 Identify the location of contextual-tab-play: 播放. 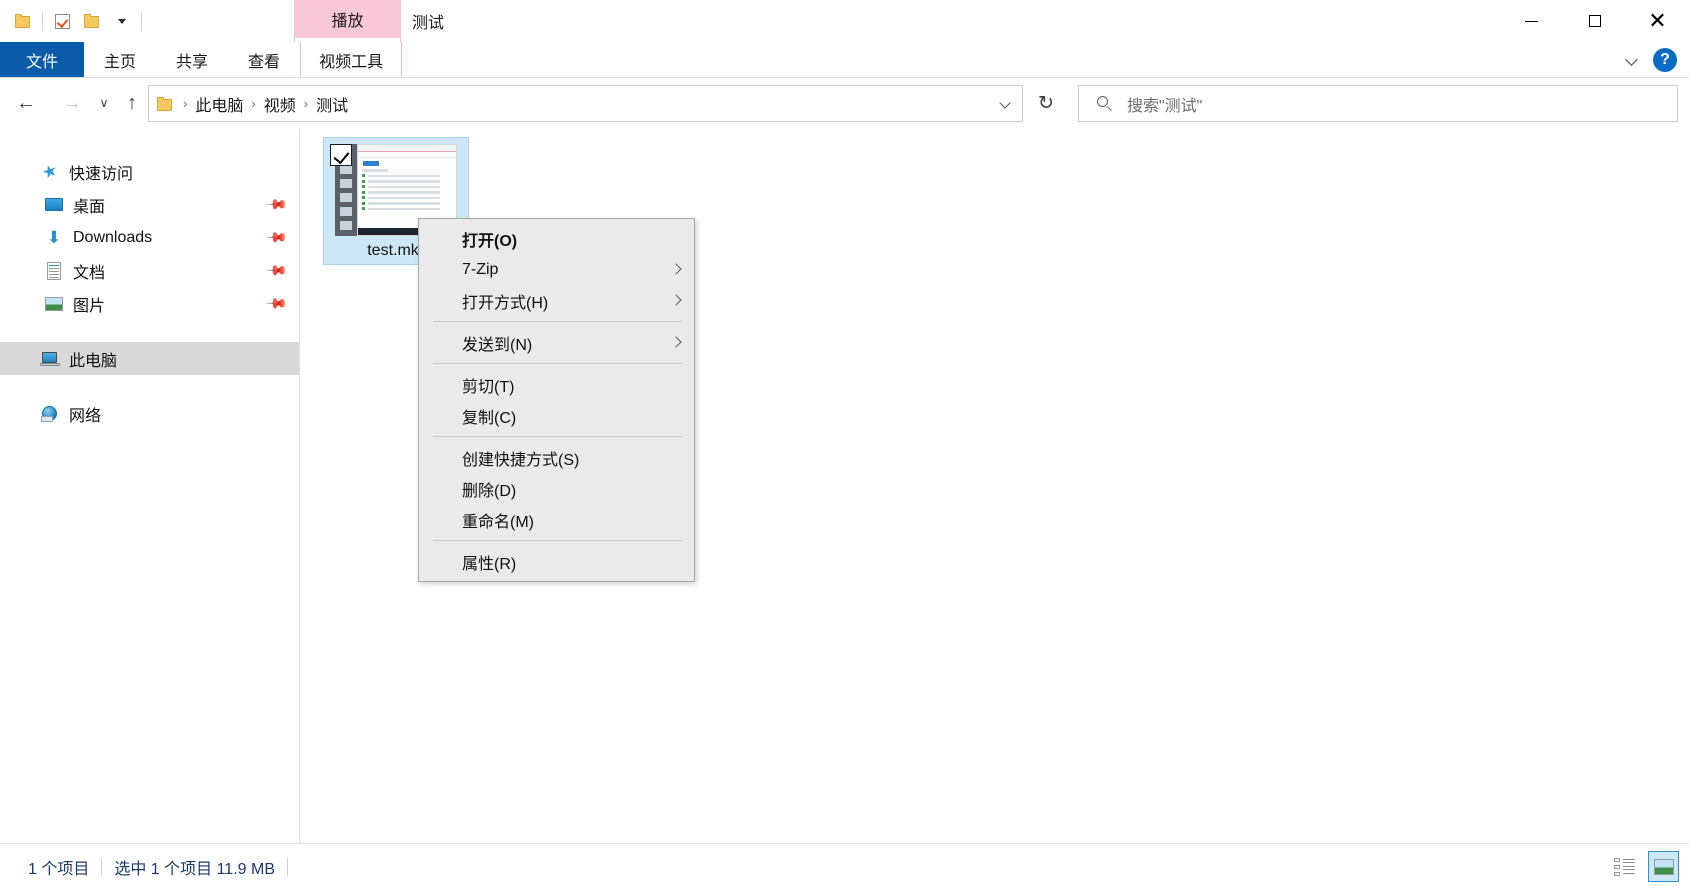
(347, 19).